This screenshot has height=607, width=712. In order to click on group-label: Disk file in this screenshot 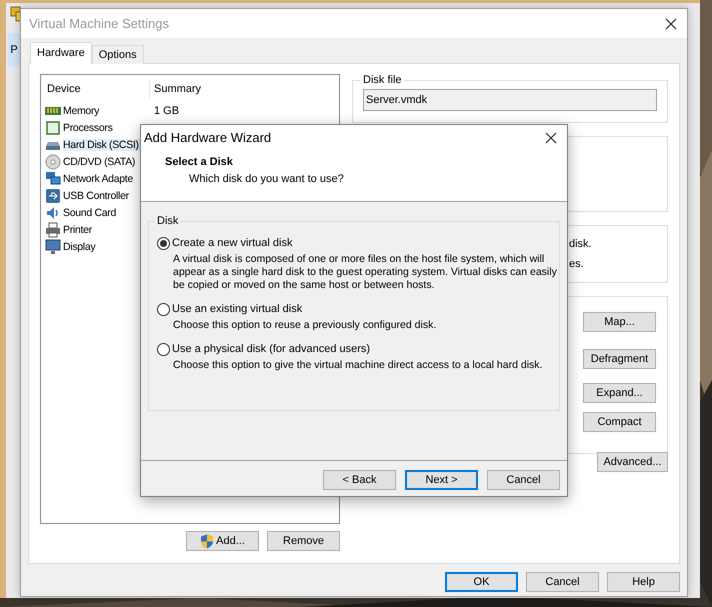, I will do `click(382, 80)`.